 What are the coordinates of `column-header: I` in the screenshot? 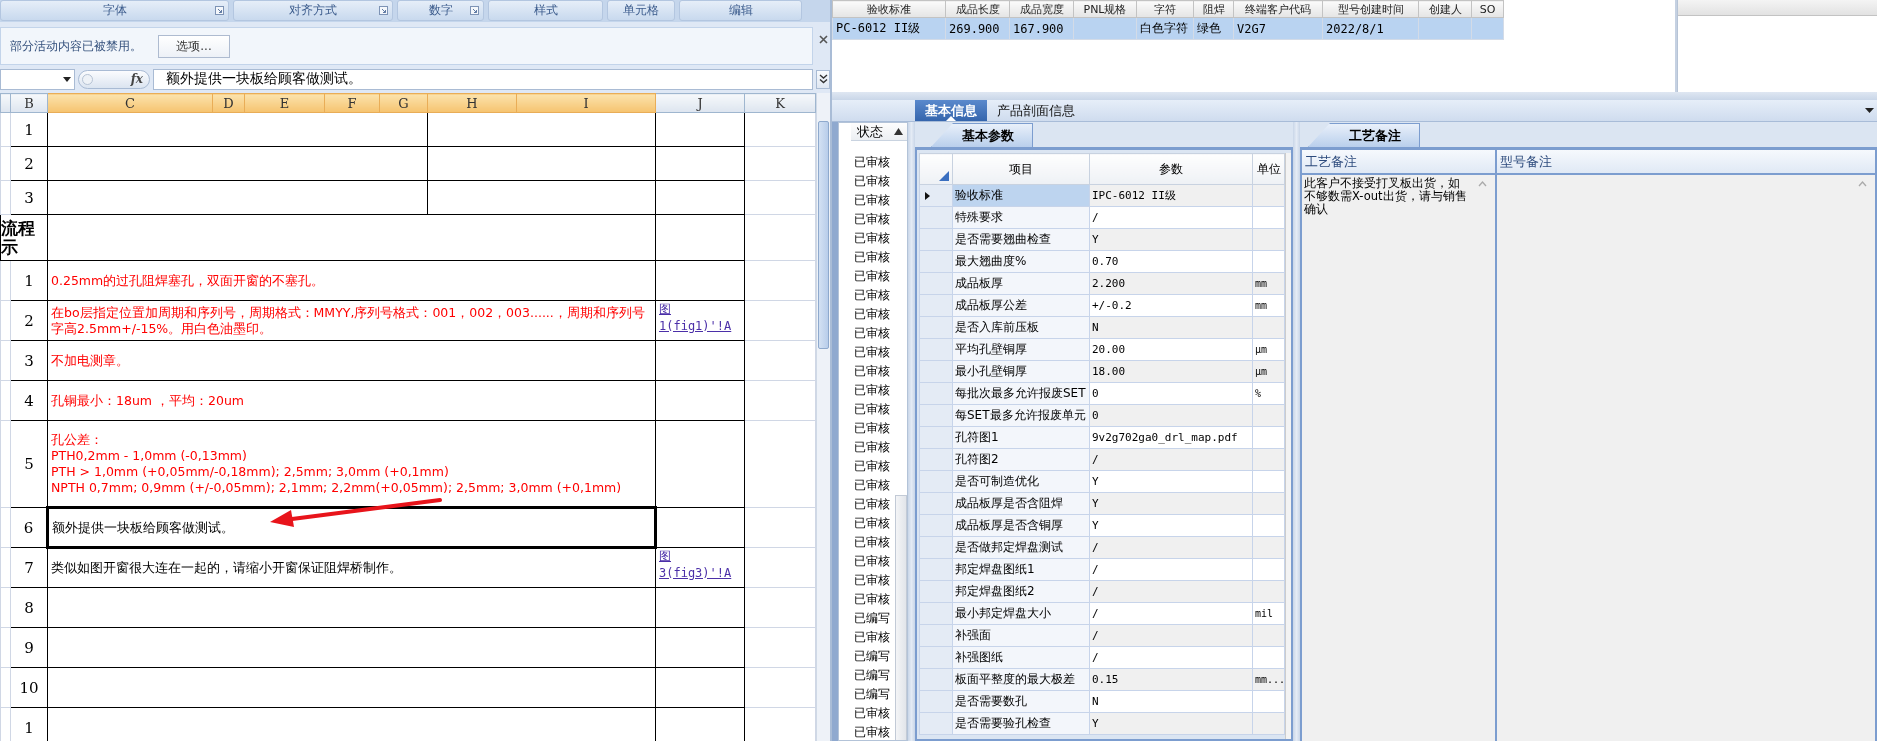 It's located at (586, 103).